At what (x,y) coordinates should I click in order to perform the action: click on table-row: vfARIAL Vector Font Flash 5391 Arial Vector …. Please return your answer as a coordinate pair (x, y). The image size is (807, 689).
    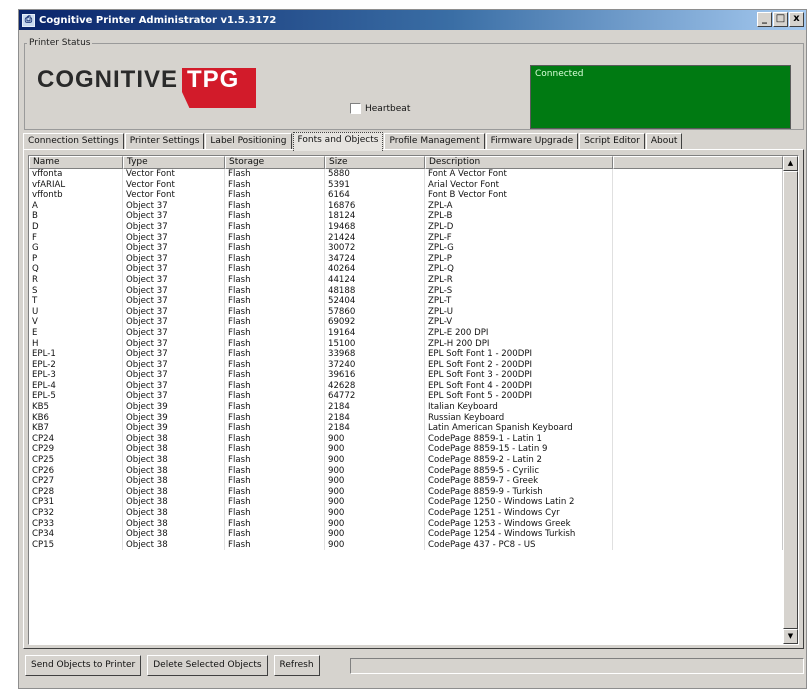
    Looking at the image, I should click on (406, 185).